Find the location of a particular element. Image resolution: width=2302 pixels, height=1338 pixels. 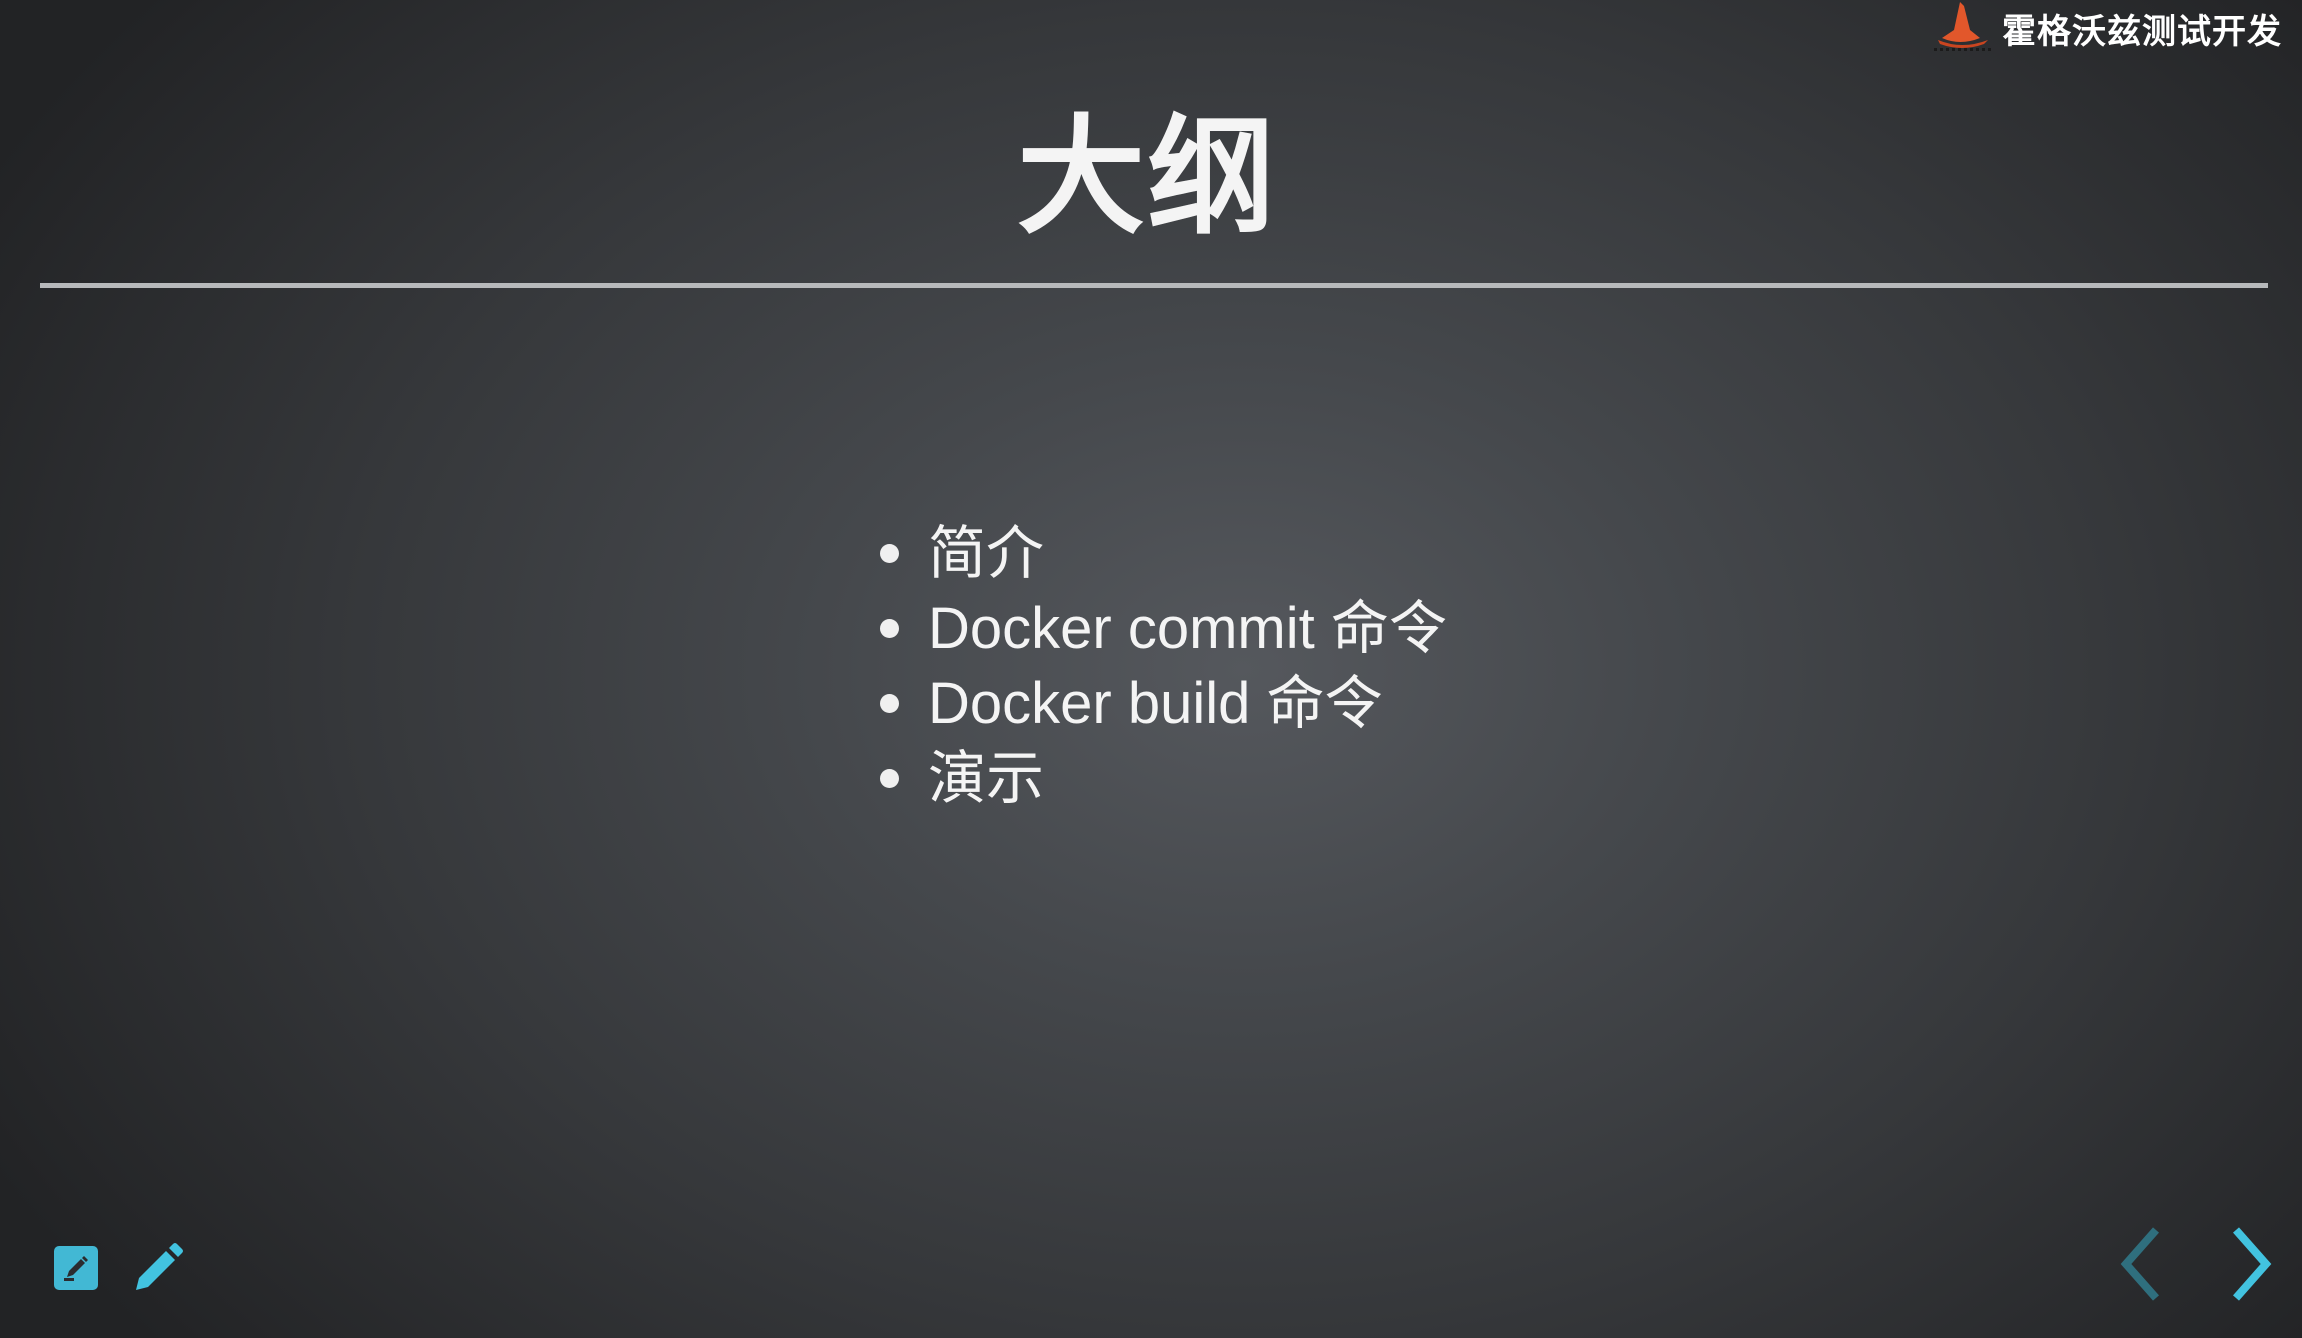

brand-logo: 霍格沃兹测试开发 is located at coordinates (2106, 28).